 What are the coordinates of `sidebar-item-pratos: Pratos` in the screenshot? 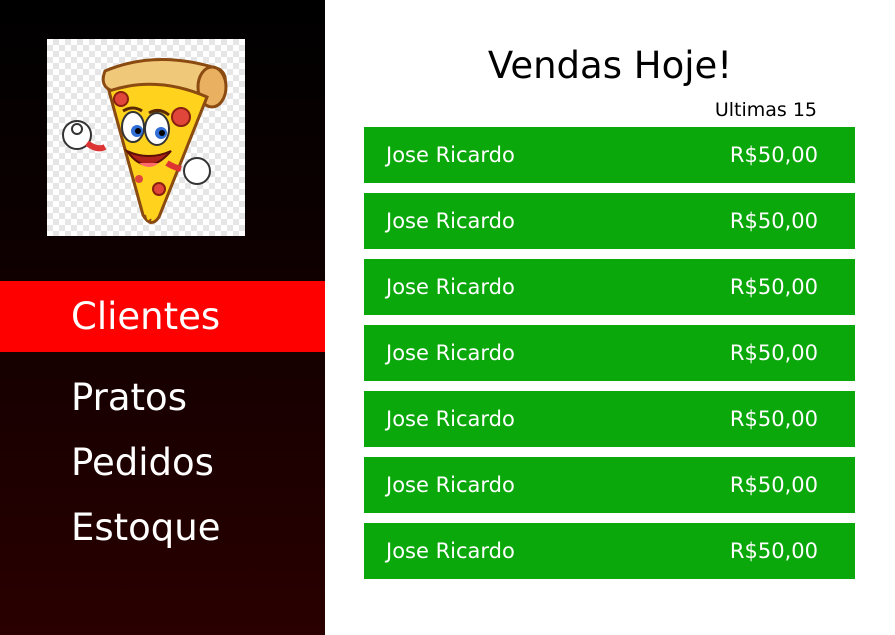 It's located at (162, 397).